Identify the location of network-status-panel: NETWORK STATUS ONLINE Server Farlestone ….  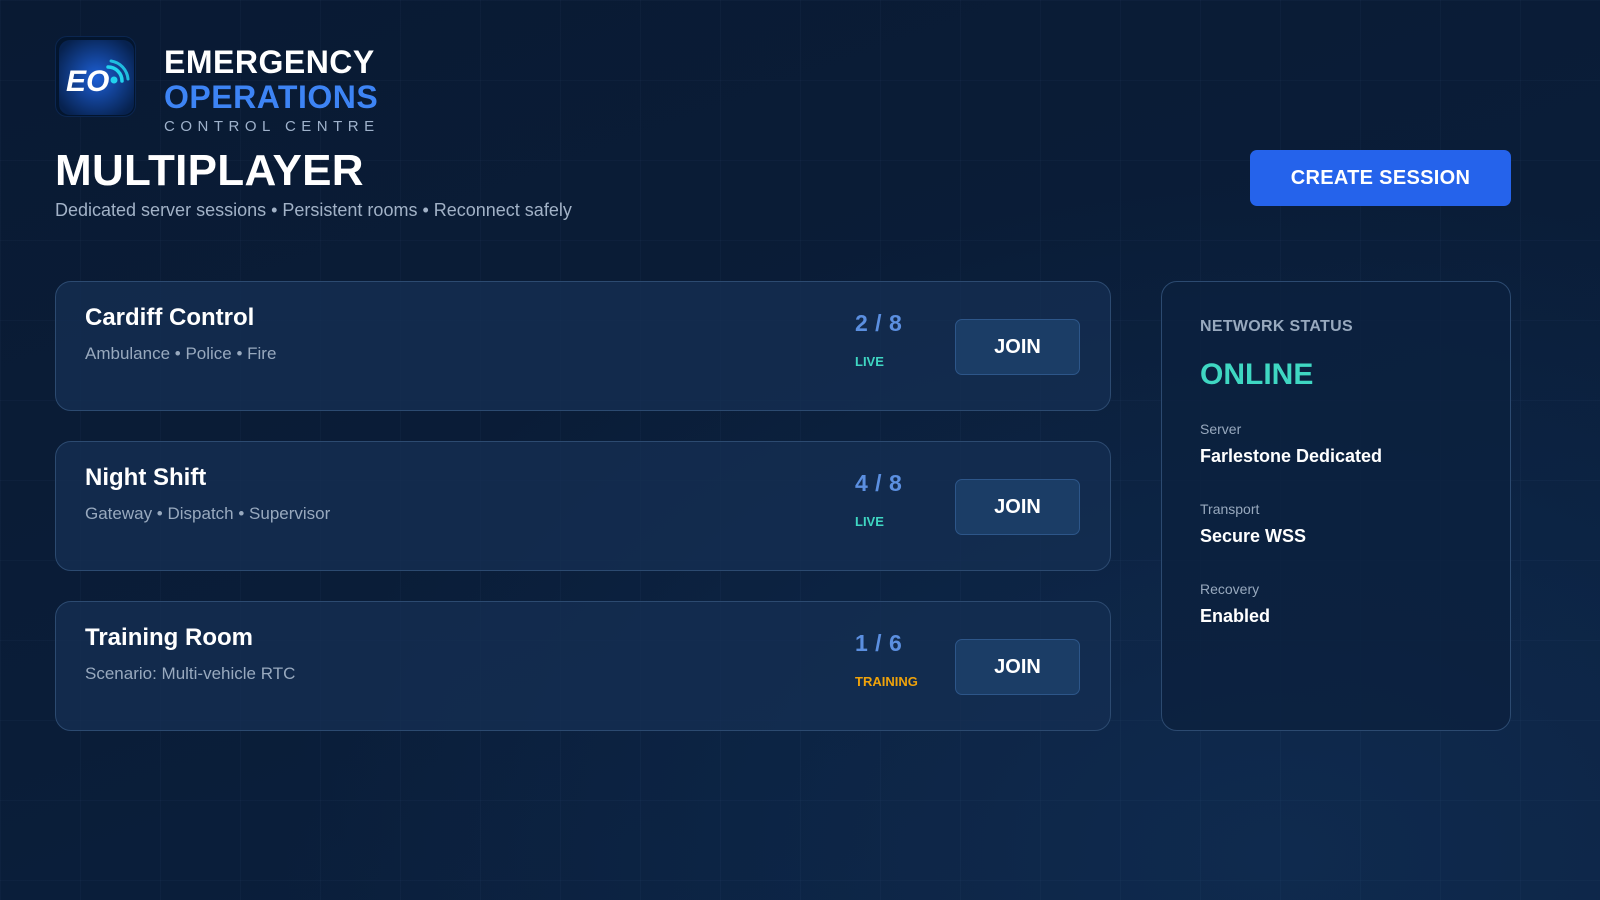
(1336, 506).